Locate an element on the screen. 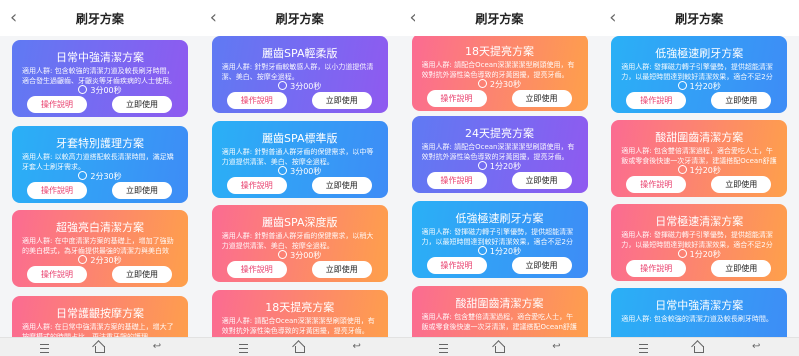  home-shape is located at coordinates (699, 349).